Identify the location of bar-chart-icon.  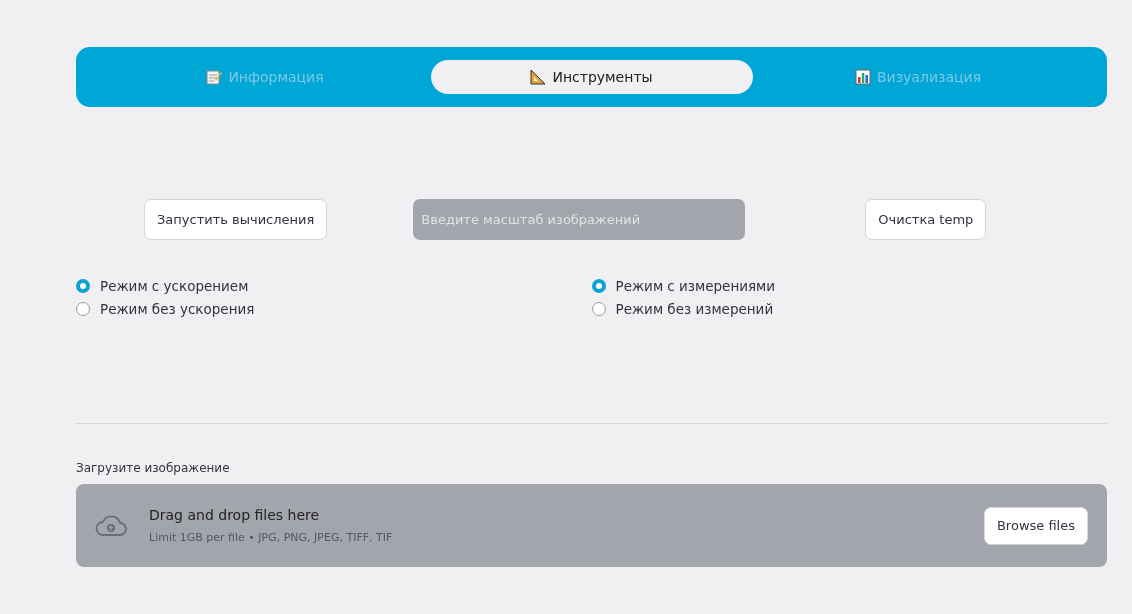
(862, 77).